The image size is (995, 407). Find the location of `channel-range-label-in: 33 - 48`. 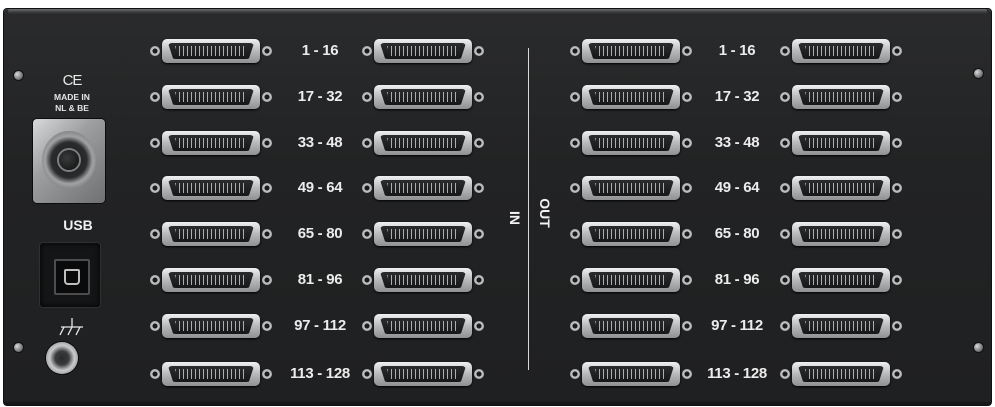

channel-range-label-in: 33 - 48 is located at coordinates (320, 142).